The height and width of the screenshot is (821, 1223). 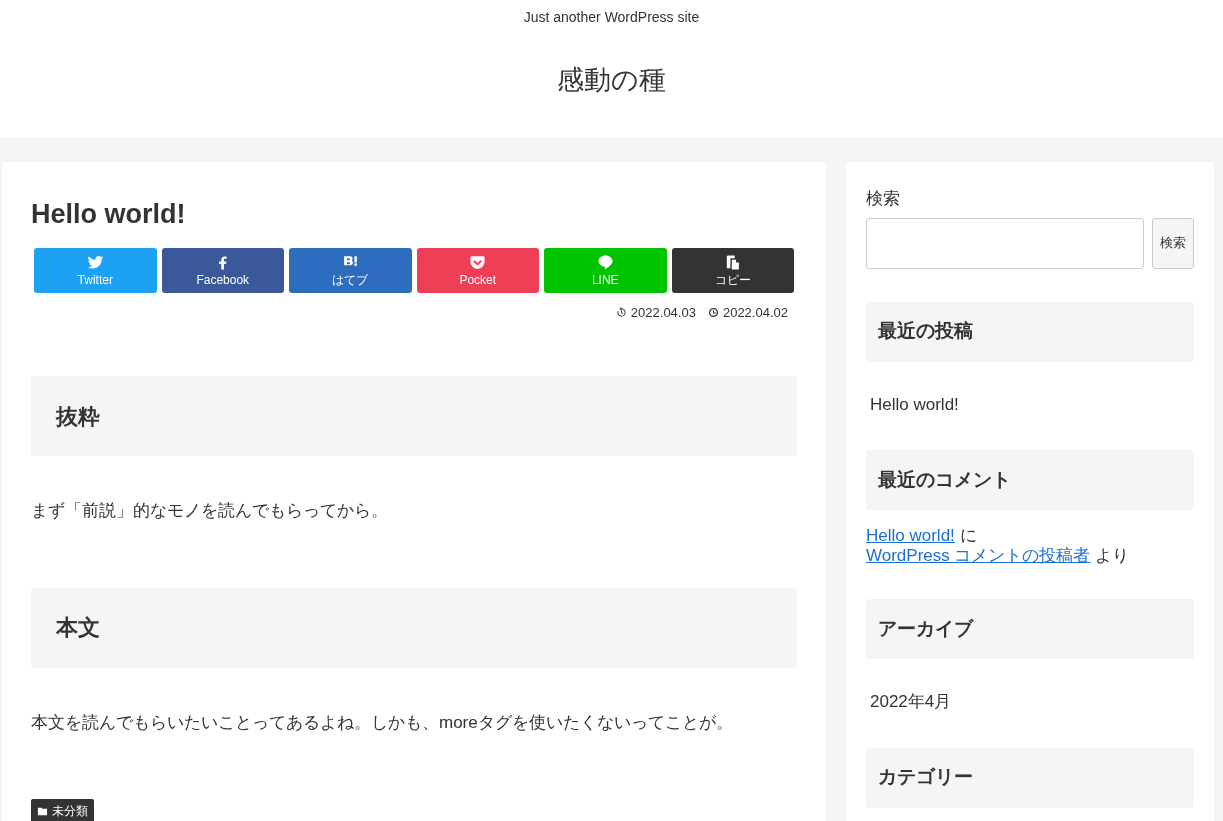 What do you see at coordinates (883, 199) in the screenshot?
I see `search-label: 検索` at bounding box center [883, 199].